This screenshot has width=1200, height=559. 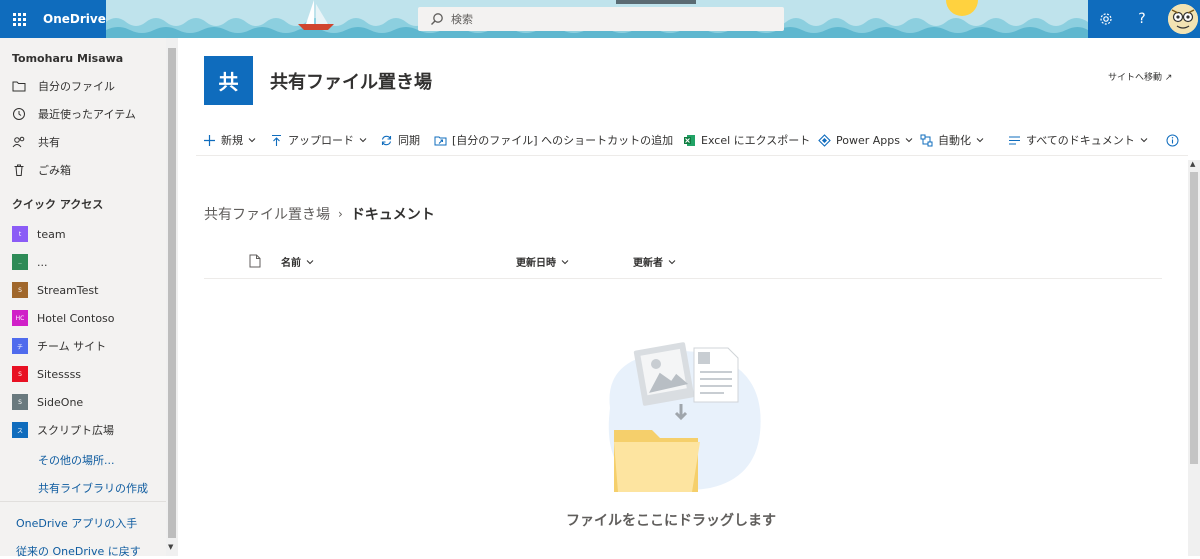 I want to click on go-to-site-link: サイトへ移動 ↗, so click(x=1140, y=76).